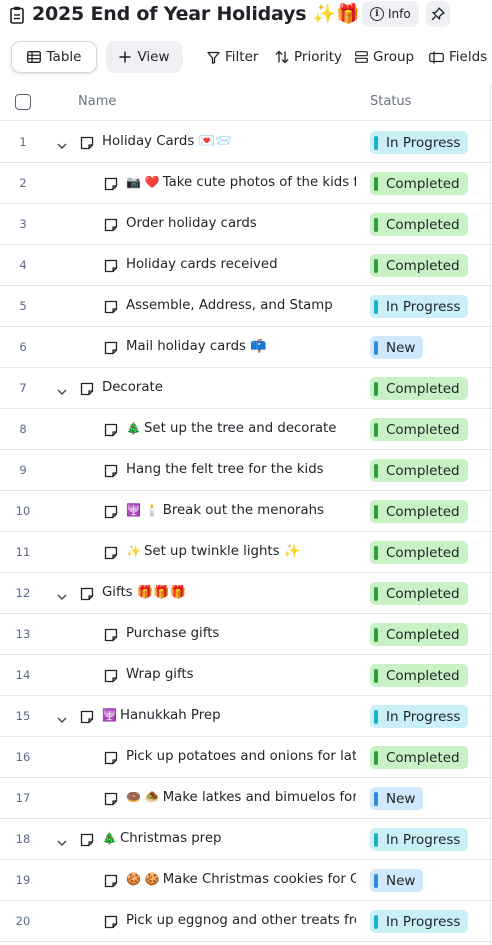 The width and height of the screenshot is (492, 945). I want to click on table-row: 18 🎄 Christmas prep In Progress, so click(246, 839).